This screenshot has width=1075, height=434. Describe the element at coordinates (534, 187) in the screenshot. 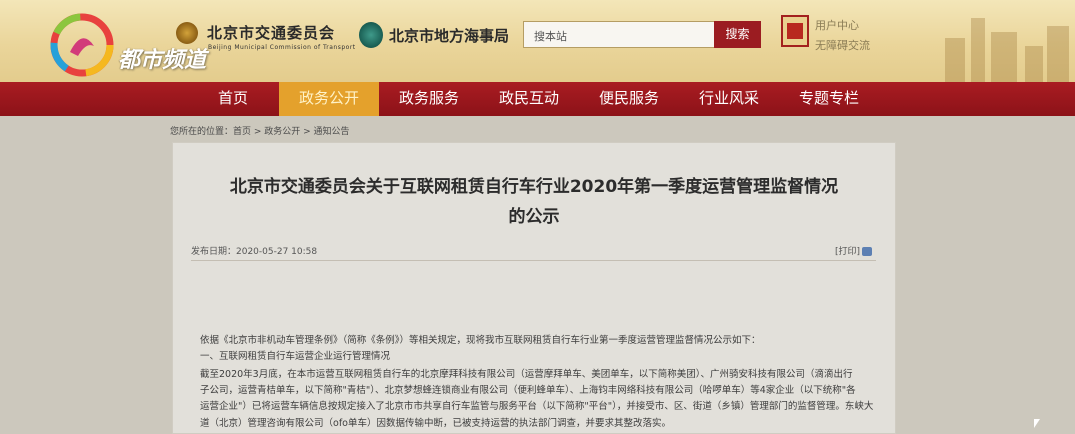

I see `article-title-line1: 北京市交通委员会关于互联网租赁自行车行业2020年第一季度运营管理监督情况` at that location.